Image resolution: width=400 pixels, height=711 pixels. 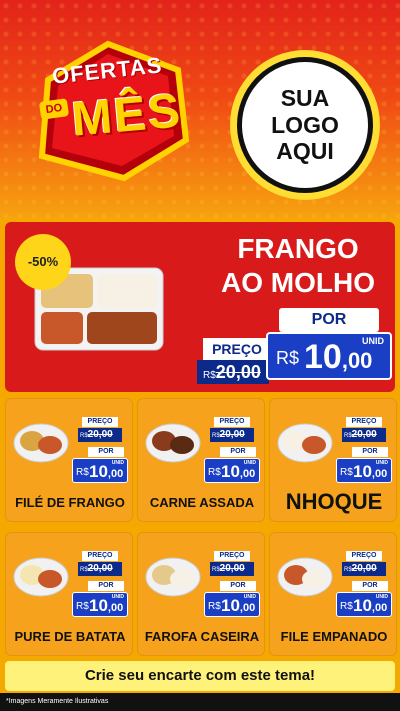 I want to click on featured-name: FRANGO AO MOLHO, so click(x=298, y=265).